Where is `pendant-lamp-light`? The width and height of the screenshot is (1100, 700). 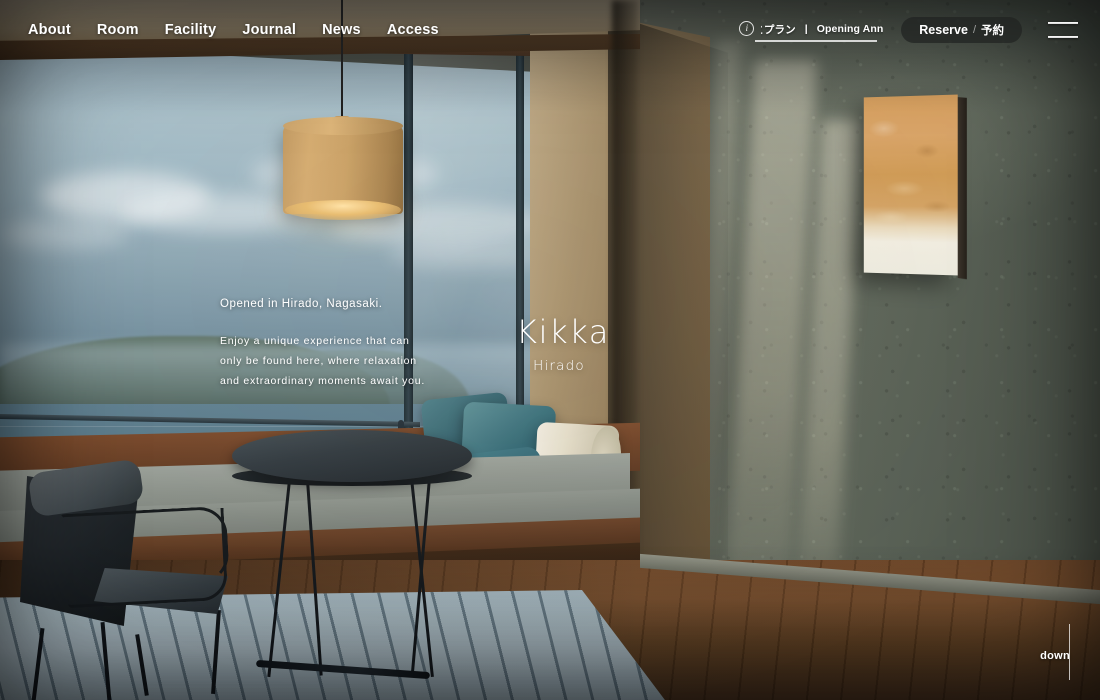 pendant-lamp-light is located at coordinates (343, 210).